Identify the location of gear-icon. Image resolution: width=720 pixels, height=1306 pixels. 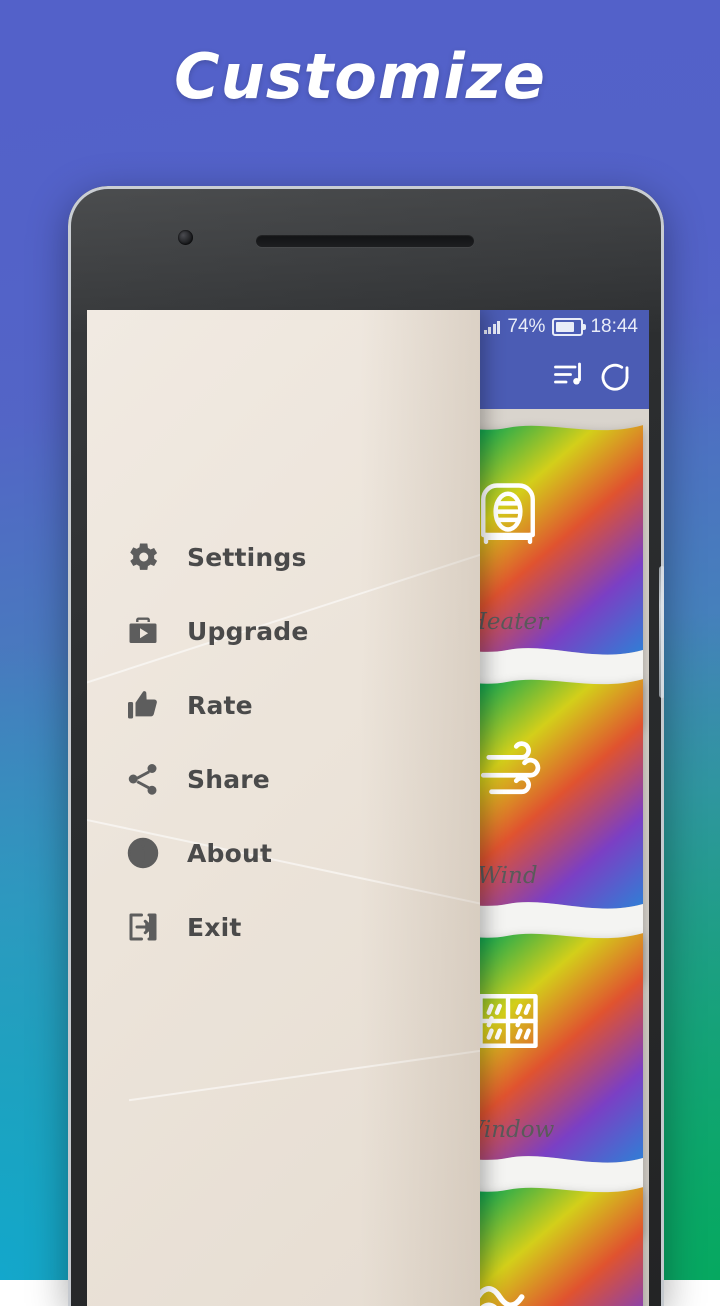
(143, 557).